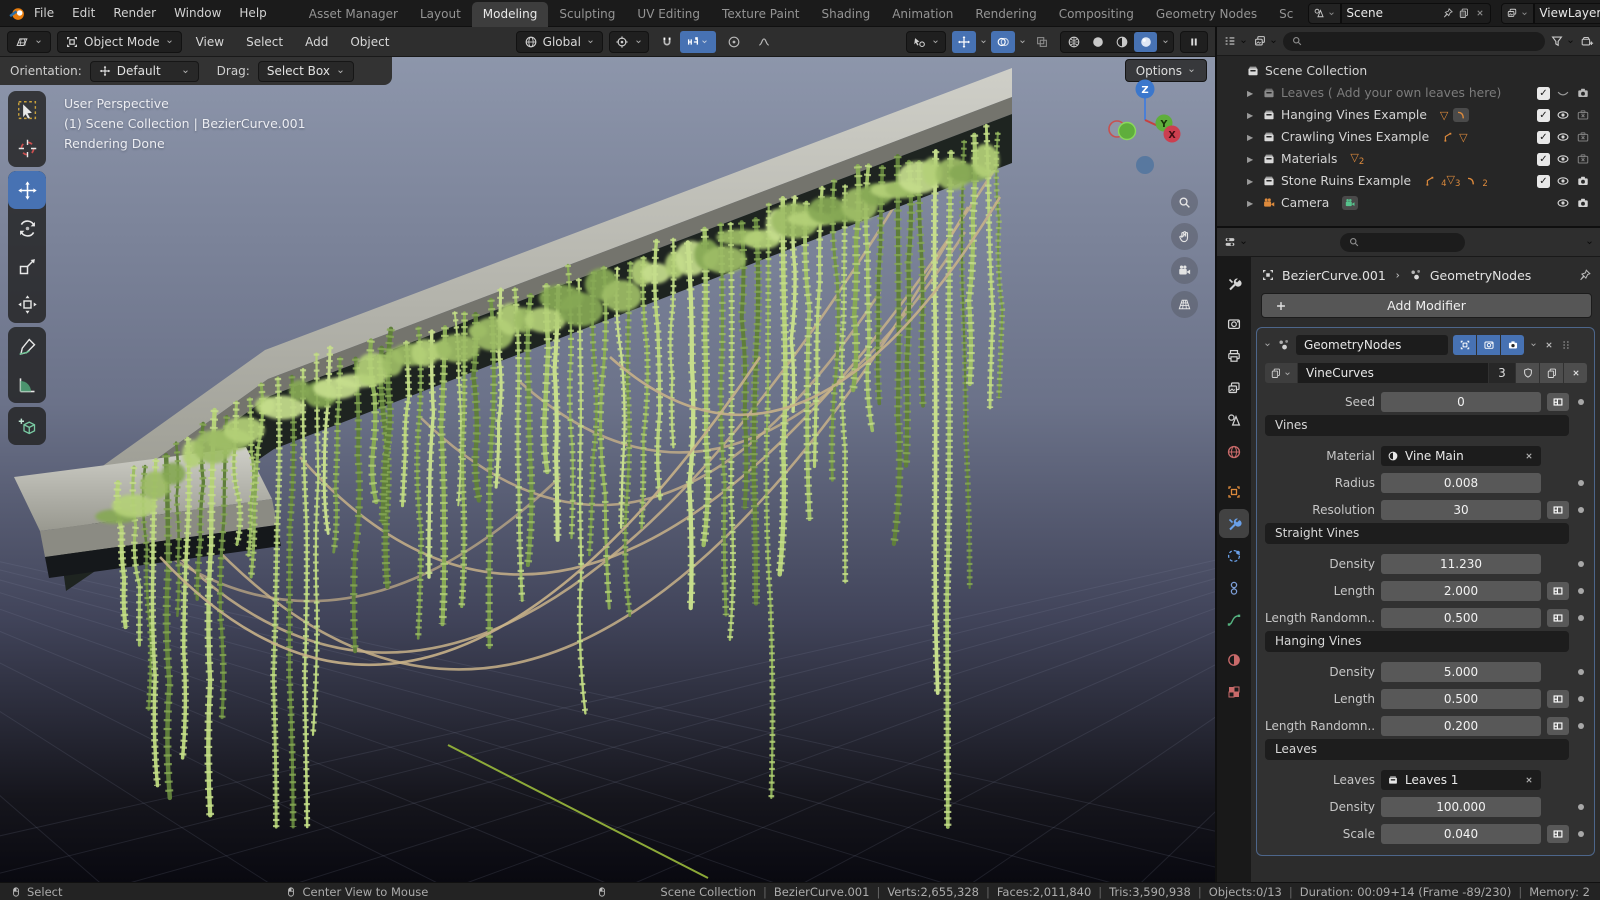 This screenshot has height=900, width=1600. What do you see at coordinates (1480, 275) in the screenshot?
I see `breadcrumb-modifier: GeometryNodes` at bounding box center [1480, 275].